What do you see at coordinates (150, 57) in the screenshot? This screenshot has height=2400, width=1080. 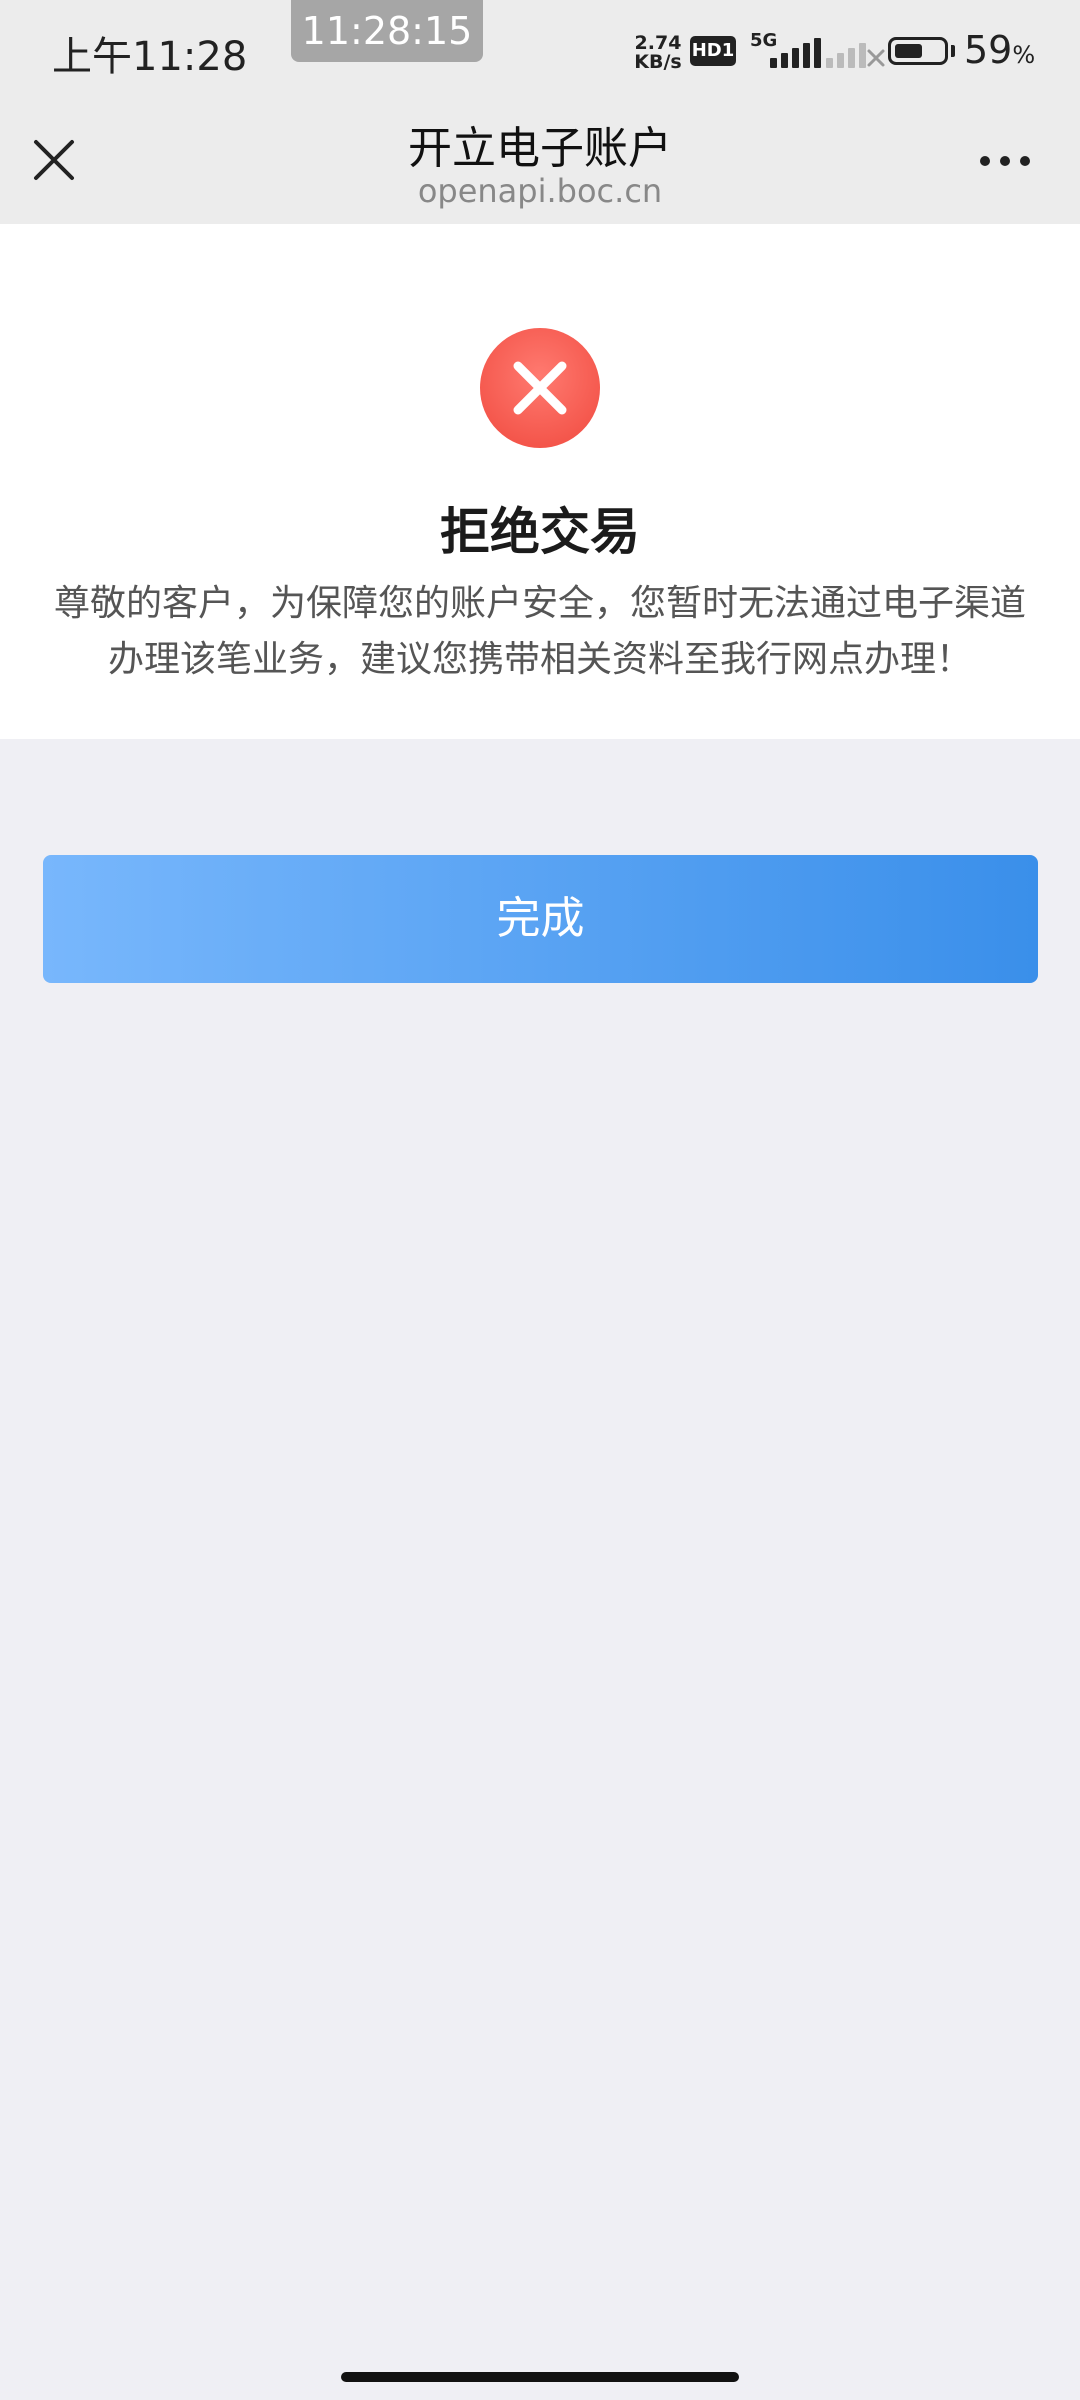 I see `status-time: 上午11:28` at bounding box center [150, 57].